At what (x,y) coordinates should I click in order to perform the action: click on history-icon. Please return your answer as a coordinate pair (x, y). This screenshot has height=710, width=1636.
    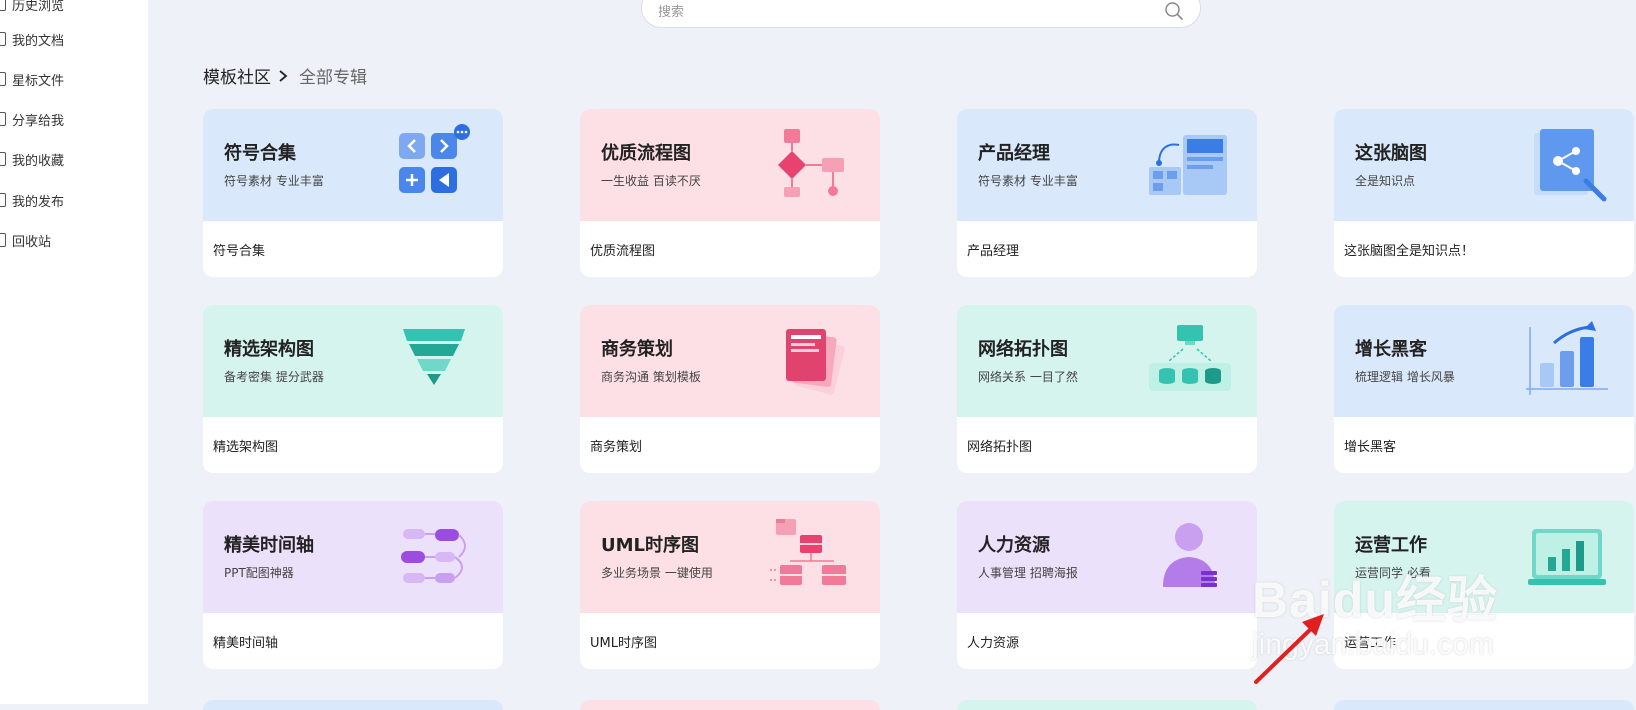
    Looking at the image, I should click on (3, 5).